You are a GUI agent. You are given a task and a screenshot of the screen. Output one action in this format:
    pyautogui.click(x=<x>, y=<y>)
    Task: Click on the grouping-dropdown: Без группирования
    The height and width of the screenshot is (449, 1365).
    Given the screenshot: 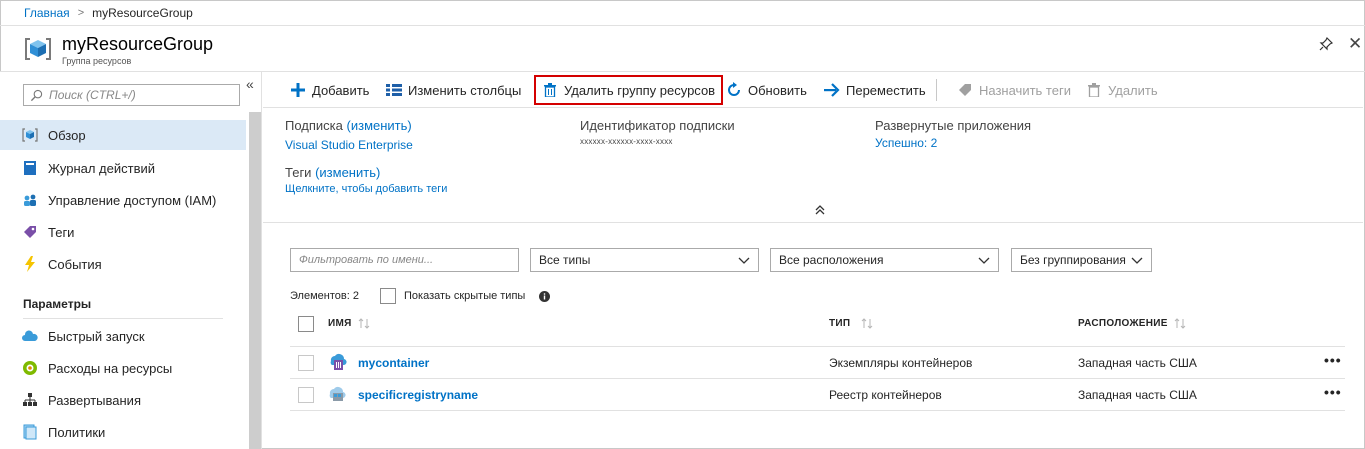 What is the action you would take?
    pyautogui.click(x=1081, y=260)
    